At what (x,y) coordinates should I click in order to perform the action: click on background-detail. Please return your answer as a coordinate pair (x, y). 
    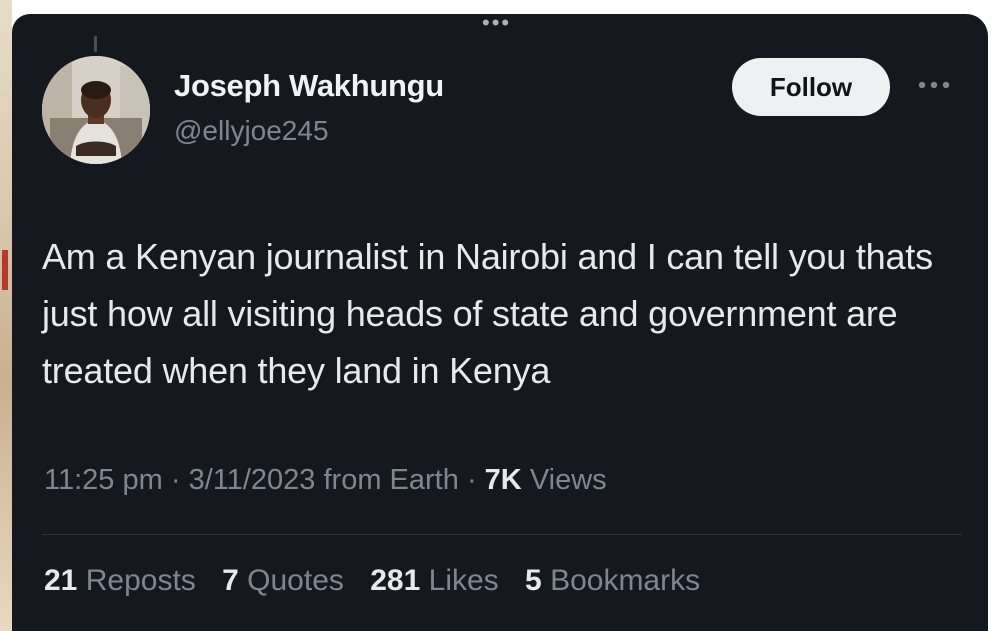
    Looking at the image, I should click on (5, 270).